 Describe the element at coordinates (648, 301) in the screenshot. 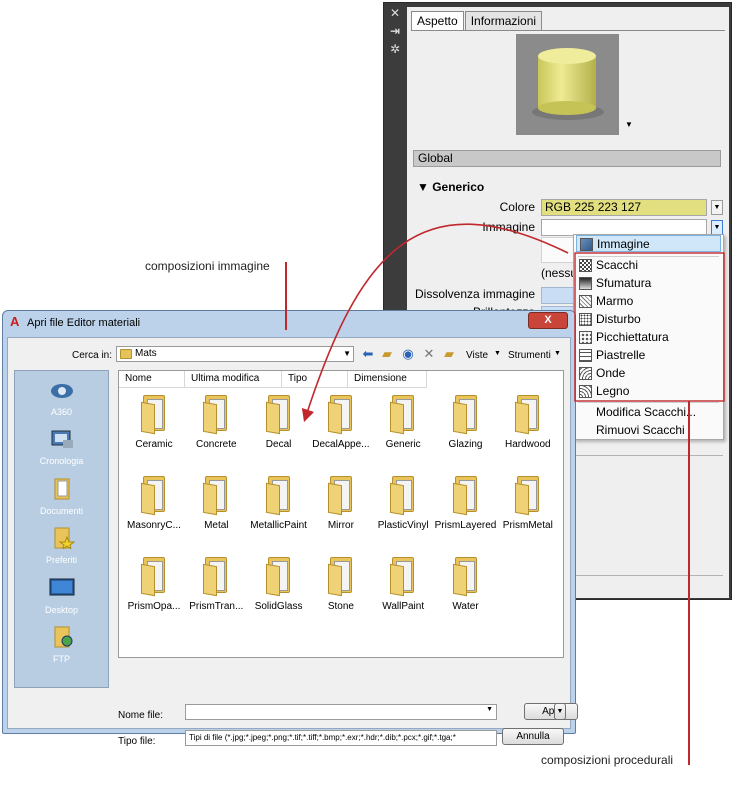

I see `menu-item-marmo: Marmo` at that location.